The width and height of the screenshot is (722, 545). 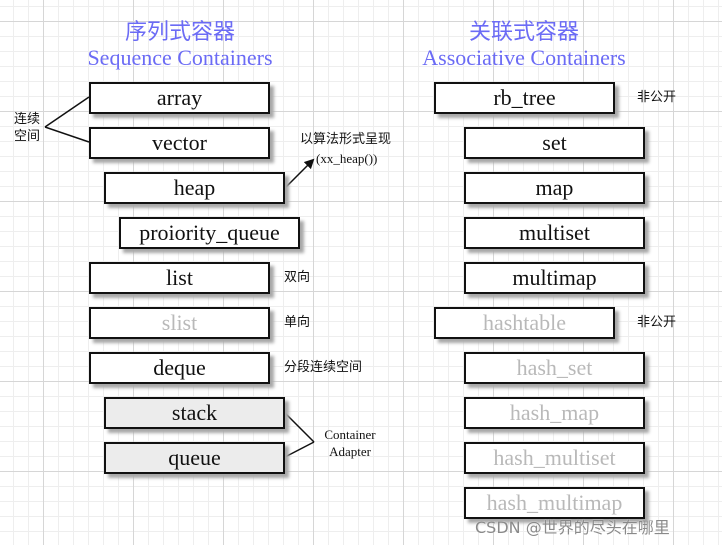 I want to click on hashtable-note: 非公开, so click(x=657, y=322).